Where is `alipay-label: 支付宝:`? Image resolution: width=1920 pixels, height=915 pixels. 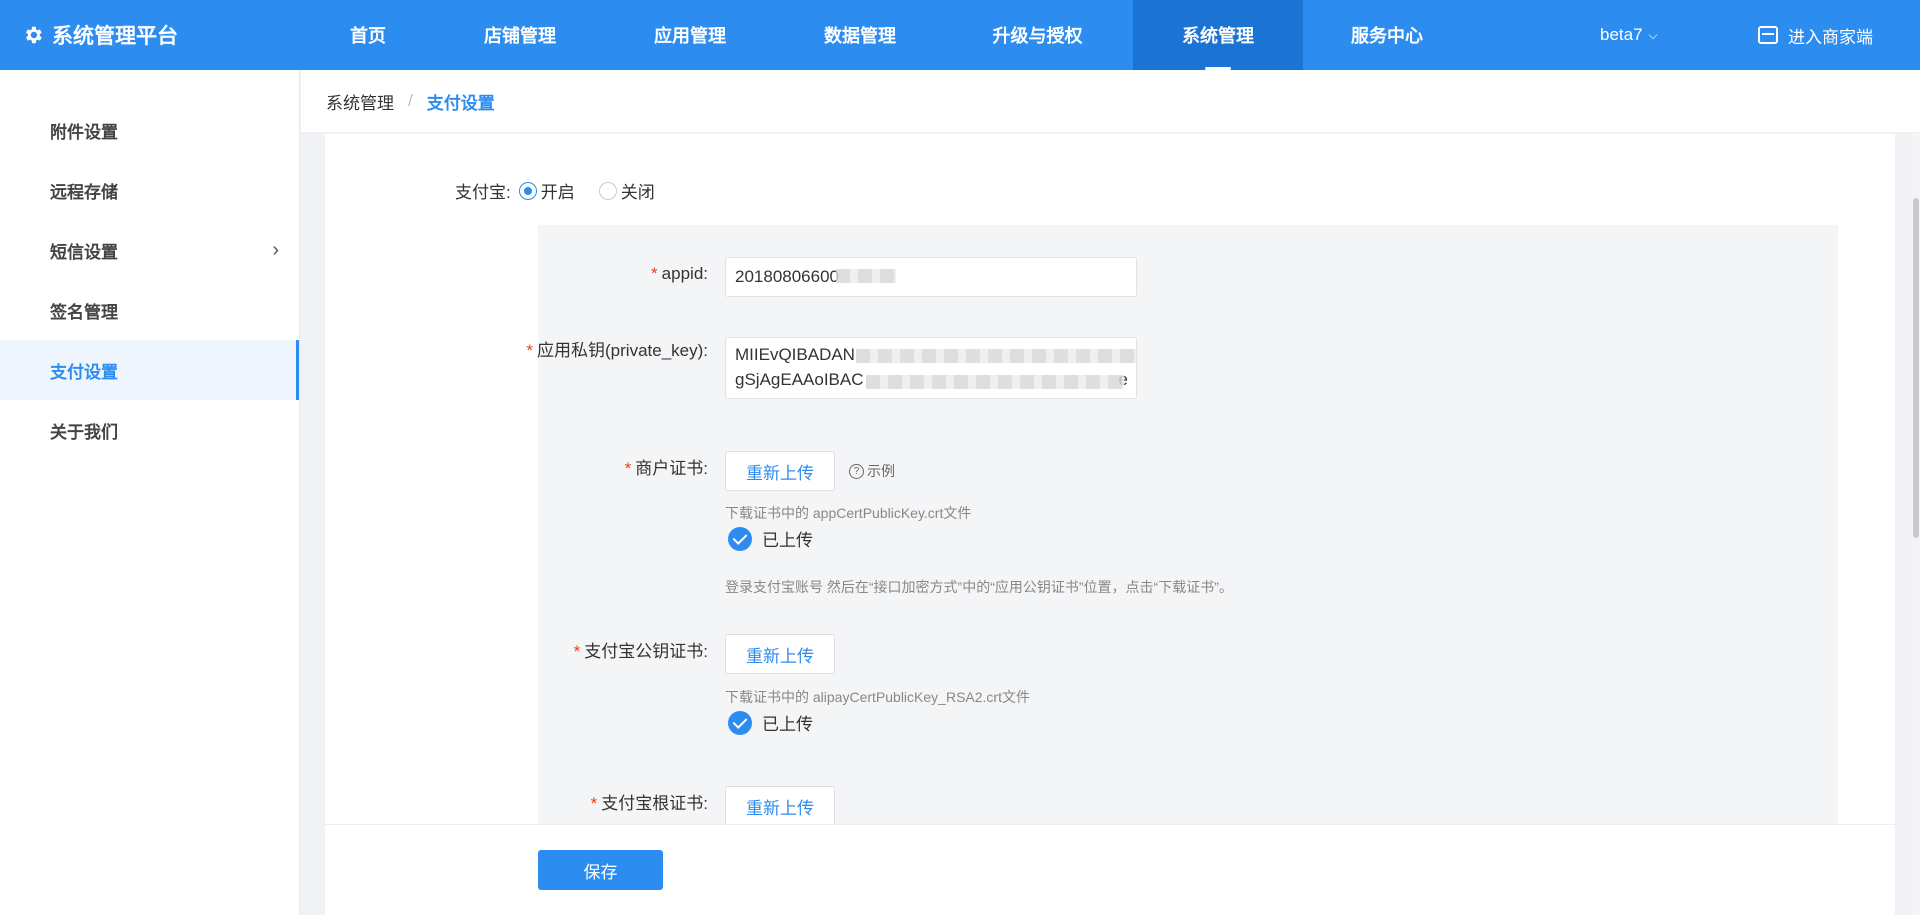
alipay-label: 支付宝: is located at coordinates (483, 192).